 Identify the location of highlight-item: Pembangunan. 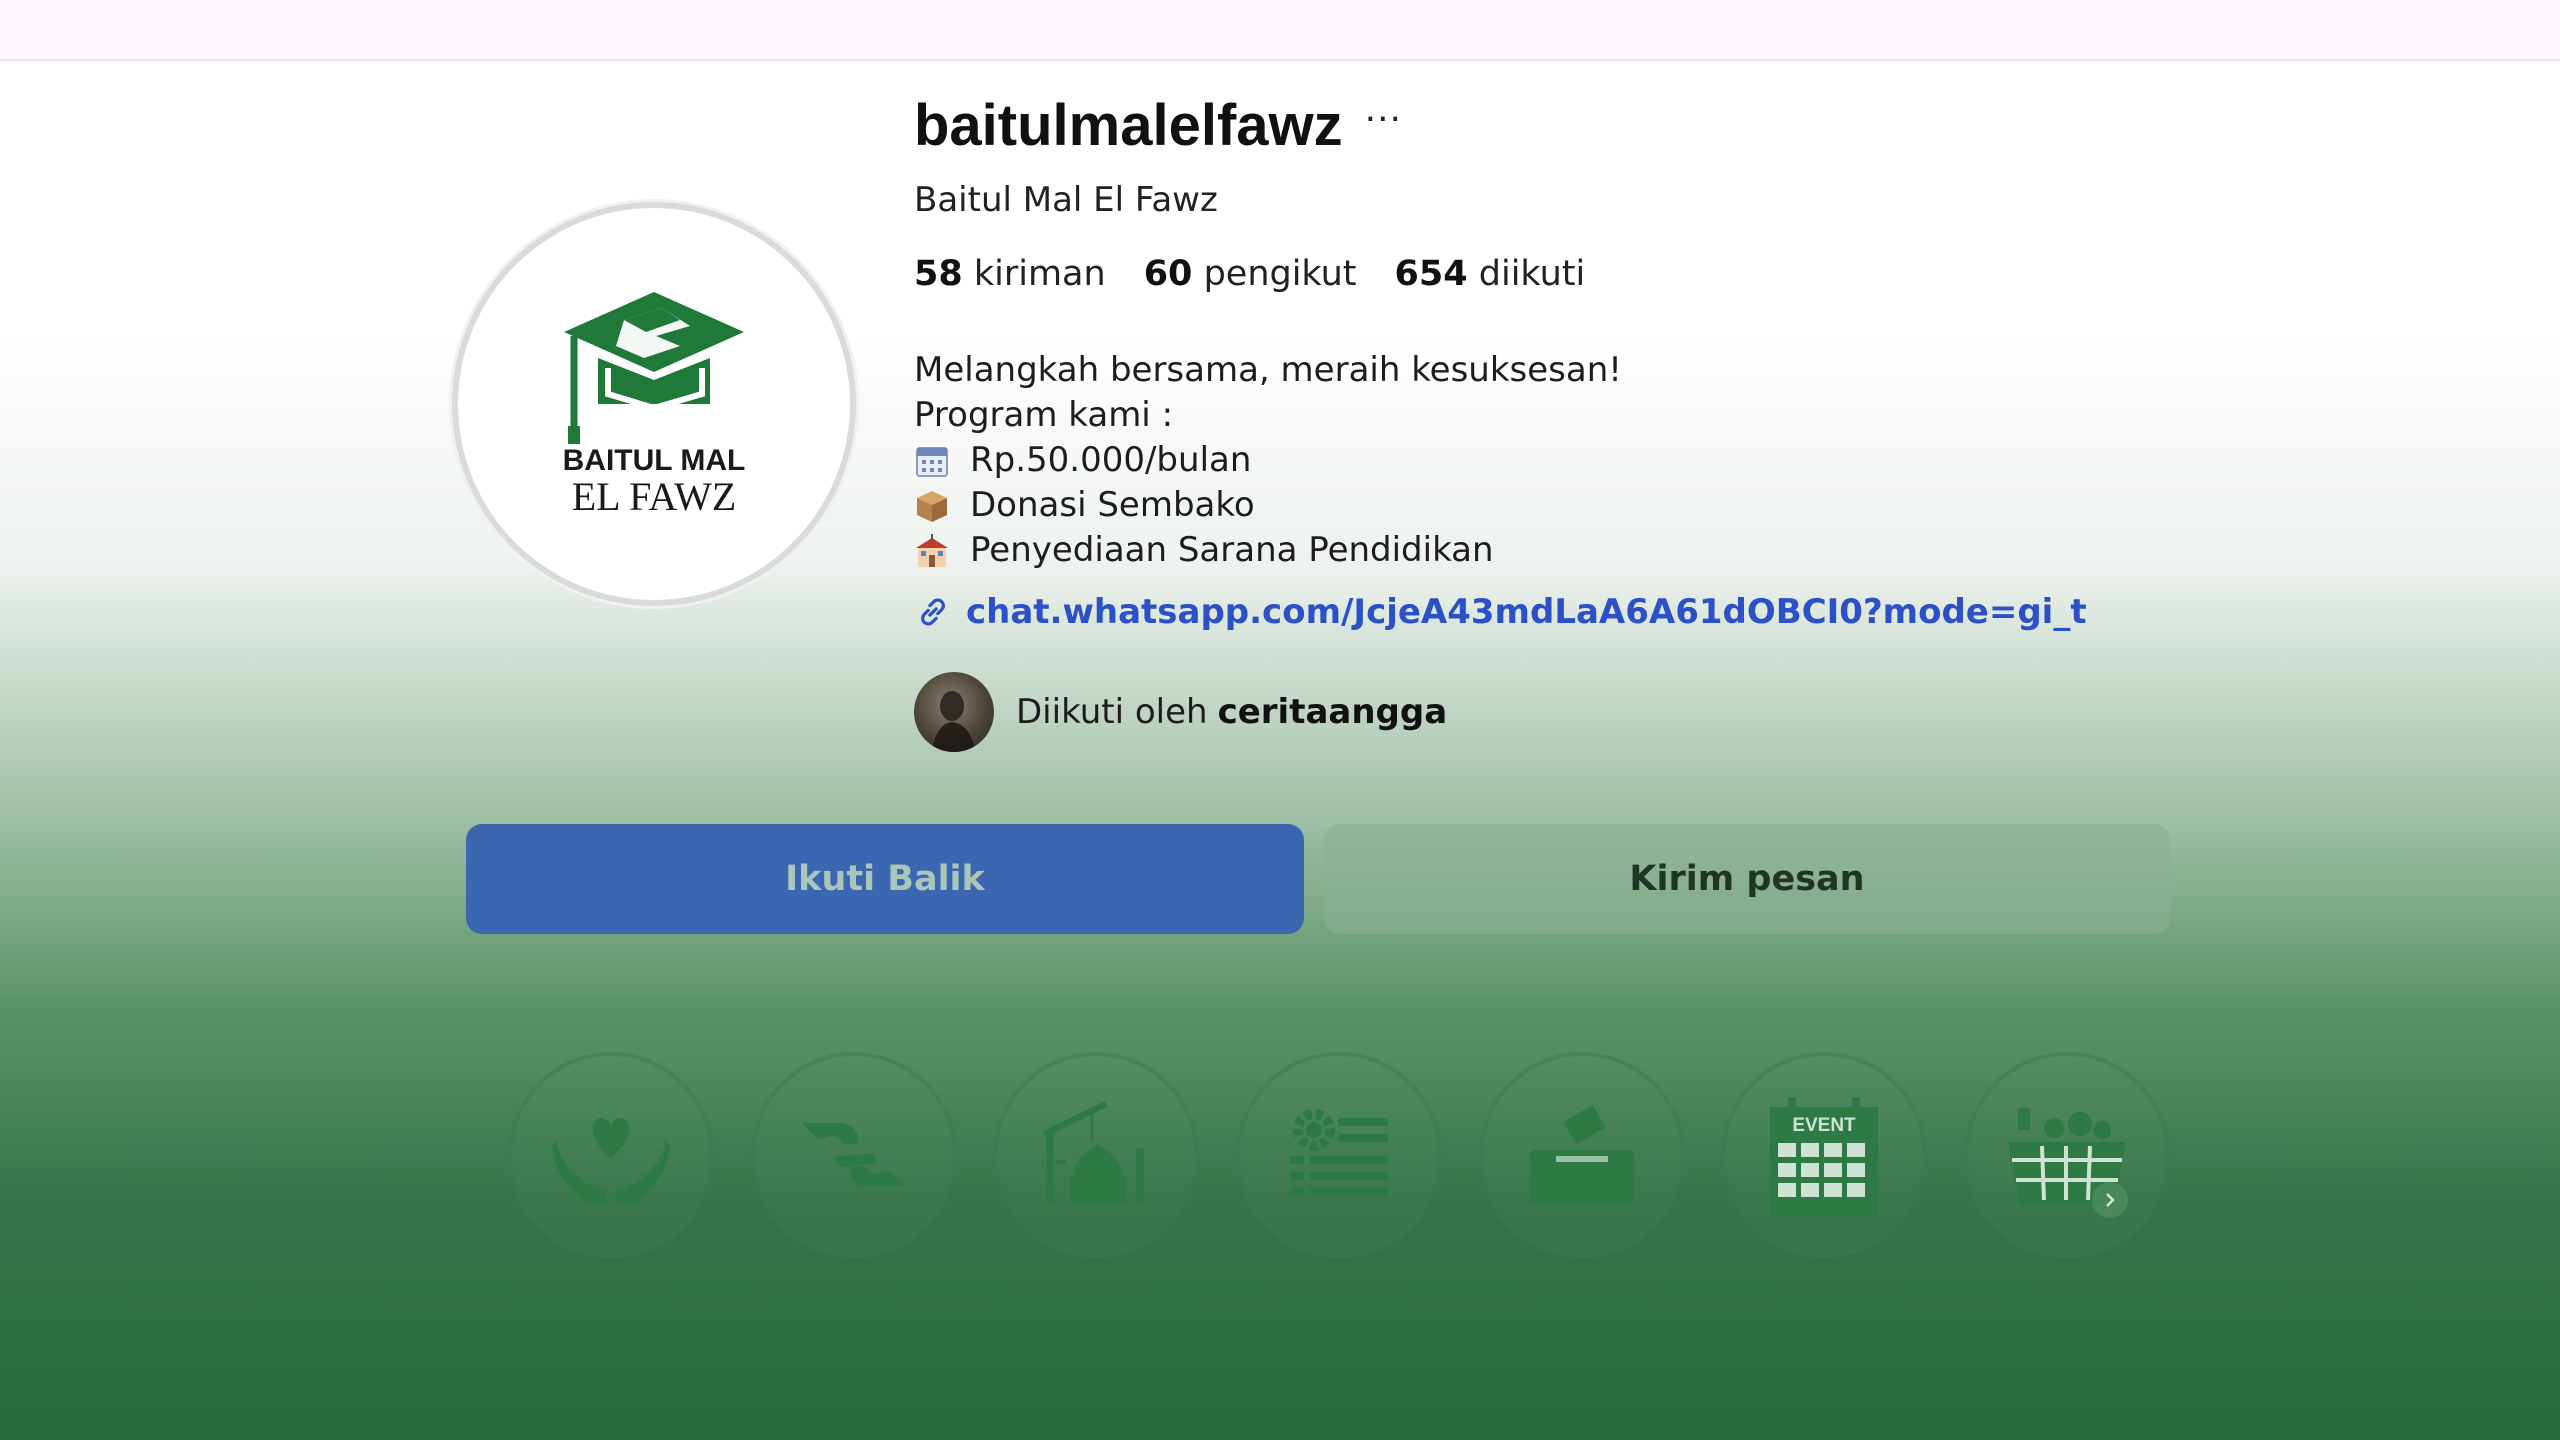
(1096, 1186).